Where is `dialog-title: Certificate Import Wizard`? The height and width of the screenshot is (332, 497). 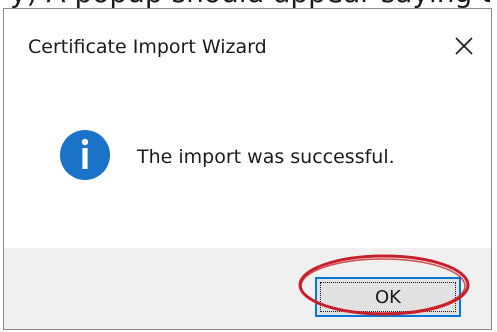
dialog-title: Certificate Import Wizard is located at coordinates (147, 47).